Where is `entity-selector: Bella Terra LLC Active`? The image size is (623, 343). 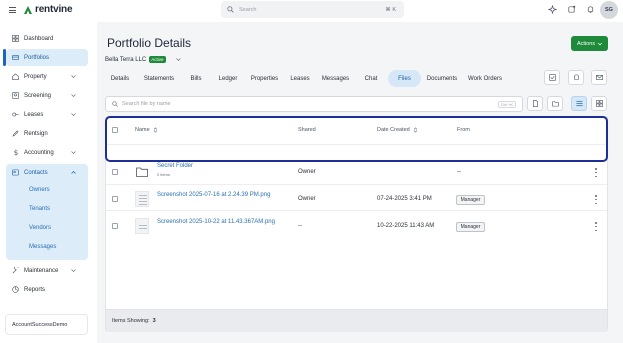
entity-selector: Bella Terra LLC Active is located at coordinates (143, 59).